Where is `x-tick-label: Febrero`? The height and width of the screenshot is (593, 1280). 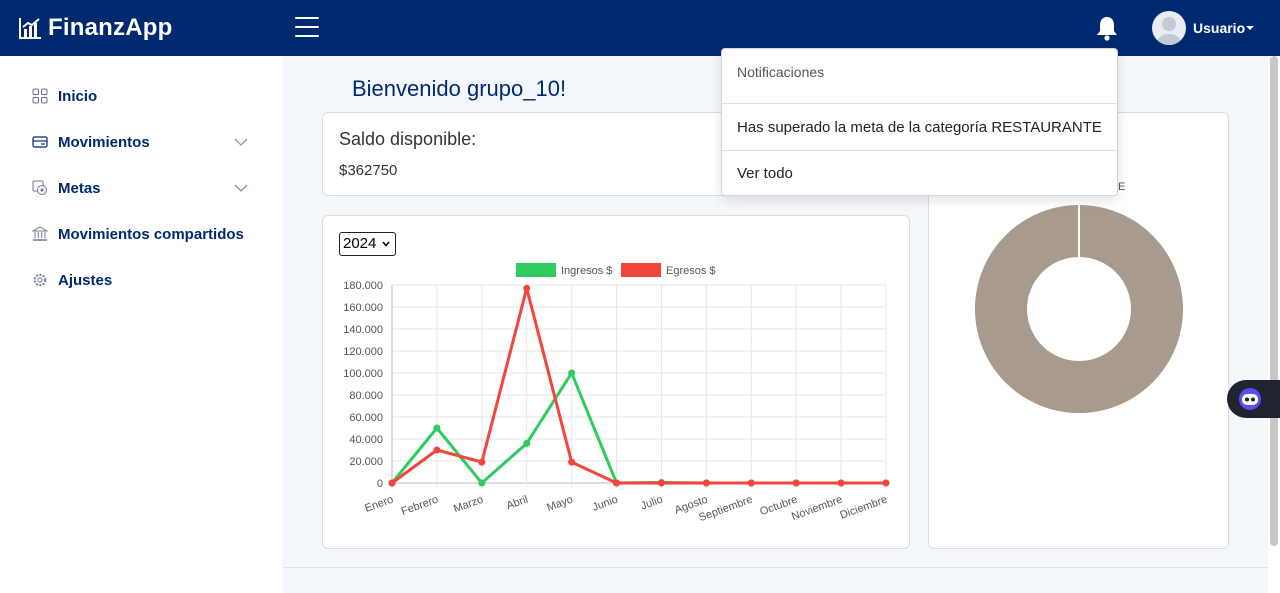 x-tick-label: Febrero is located at coordinates (420, 506).